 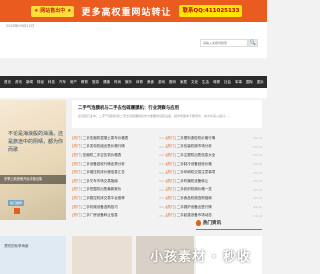 What do you see at coordinates (7, 82) in the screenshot?
I see `nav-item: 首页` at bounding box center [7, 82].